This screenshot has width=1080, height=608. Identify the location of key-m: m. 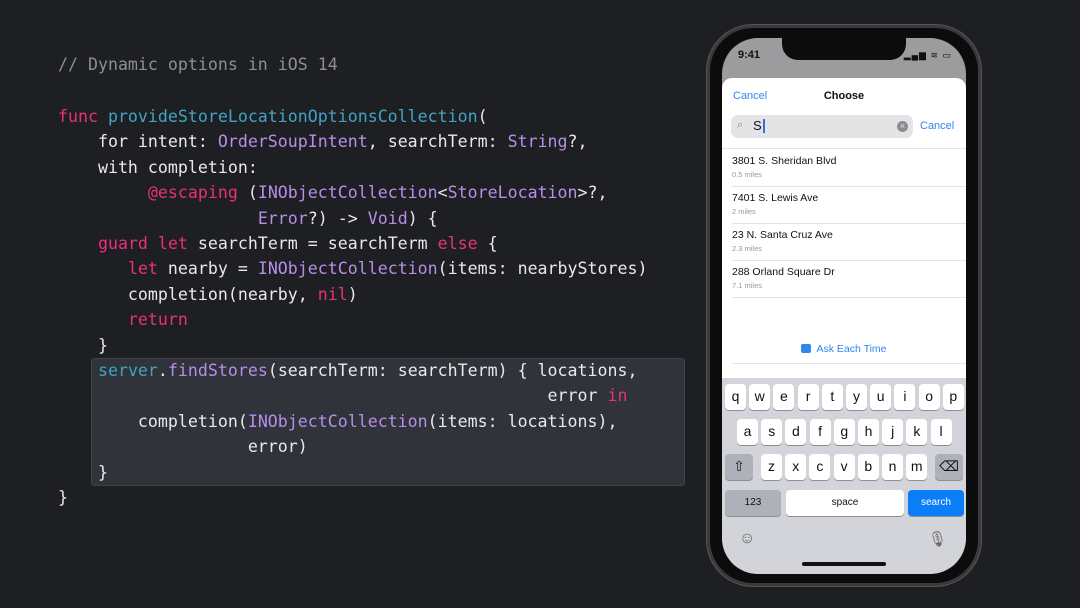
(917, 467).